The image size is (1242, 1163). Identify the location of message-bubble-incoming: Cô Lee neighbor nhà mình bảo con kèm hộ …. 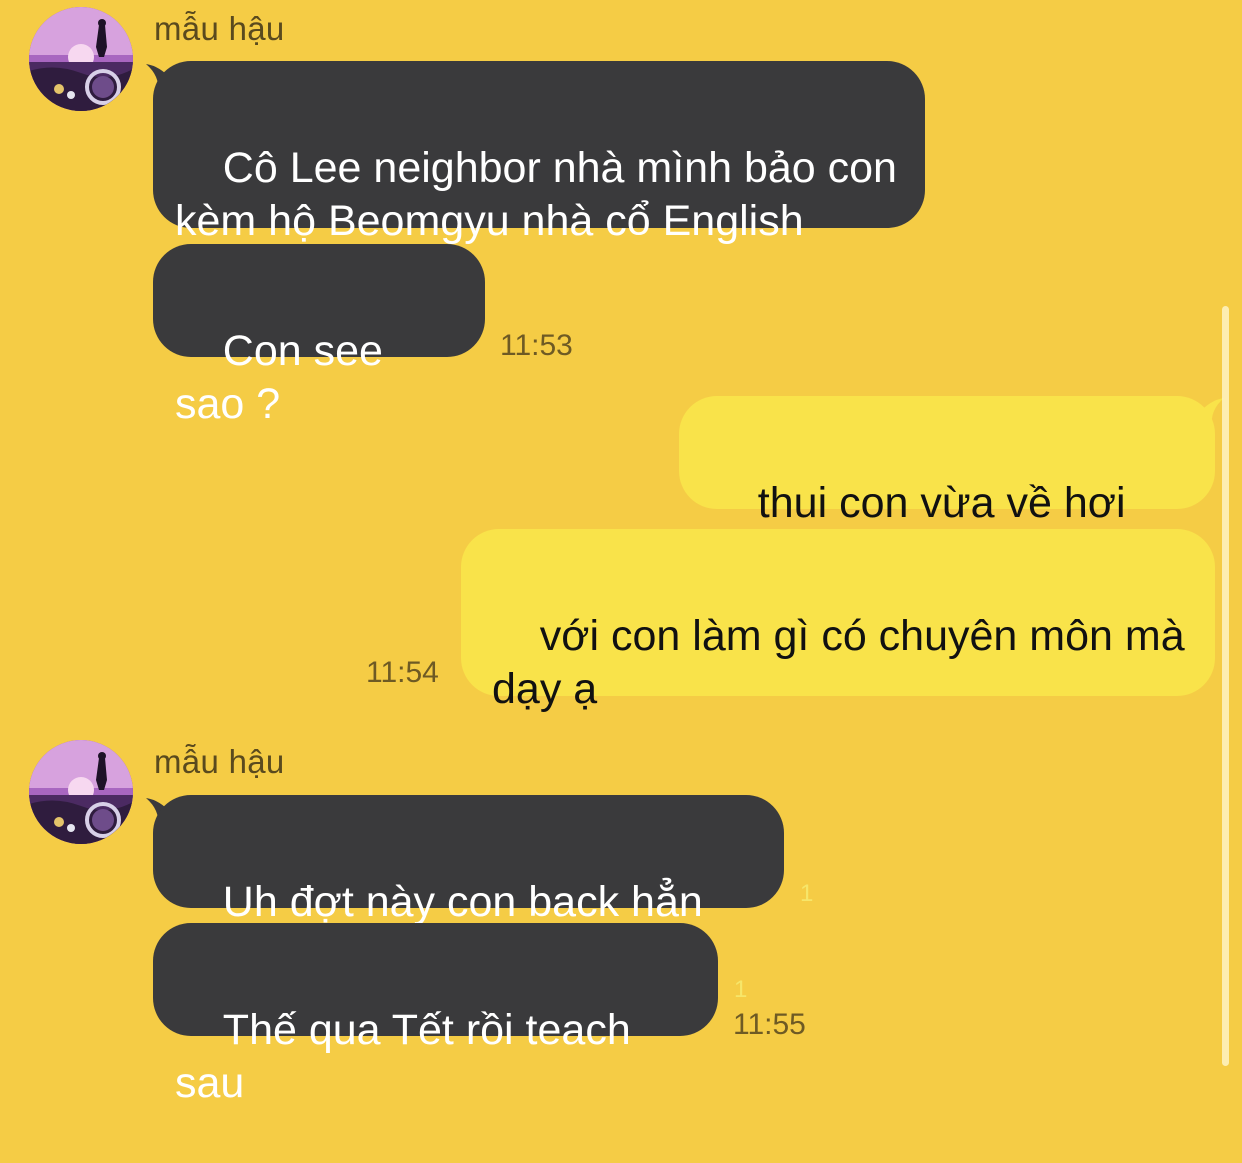
(539, 153).